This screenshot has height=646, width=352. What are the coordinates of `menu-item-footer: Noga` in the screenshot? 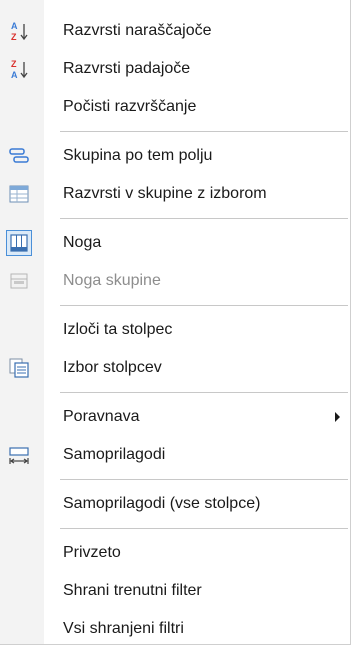 It's located at (175, 243).